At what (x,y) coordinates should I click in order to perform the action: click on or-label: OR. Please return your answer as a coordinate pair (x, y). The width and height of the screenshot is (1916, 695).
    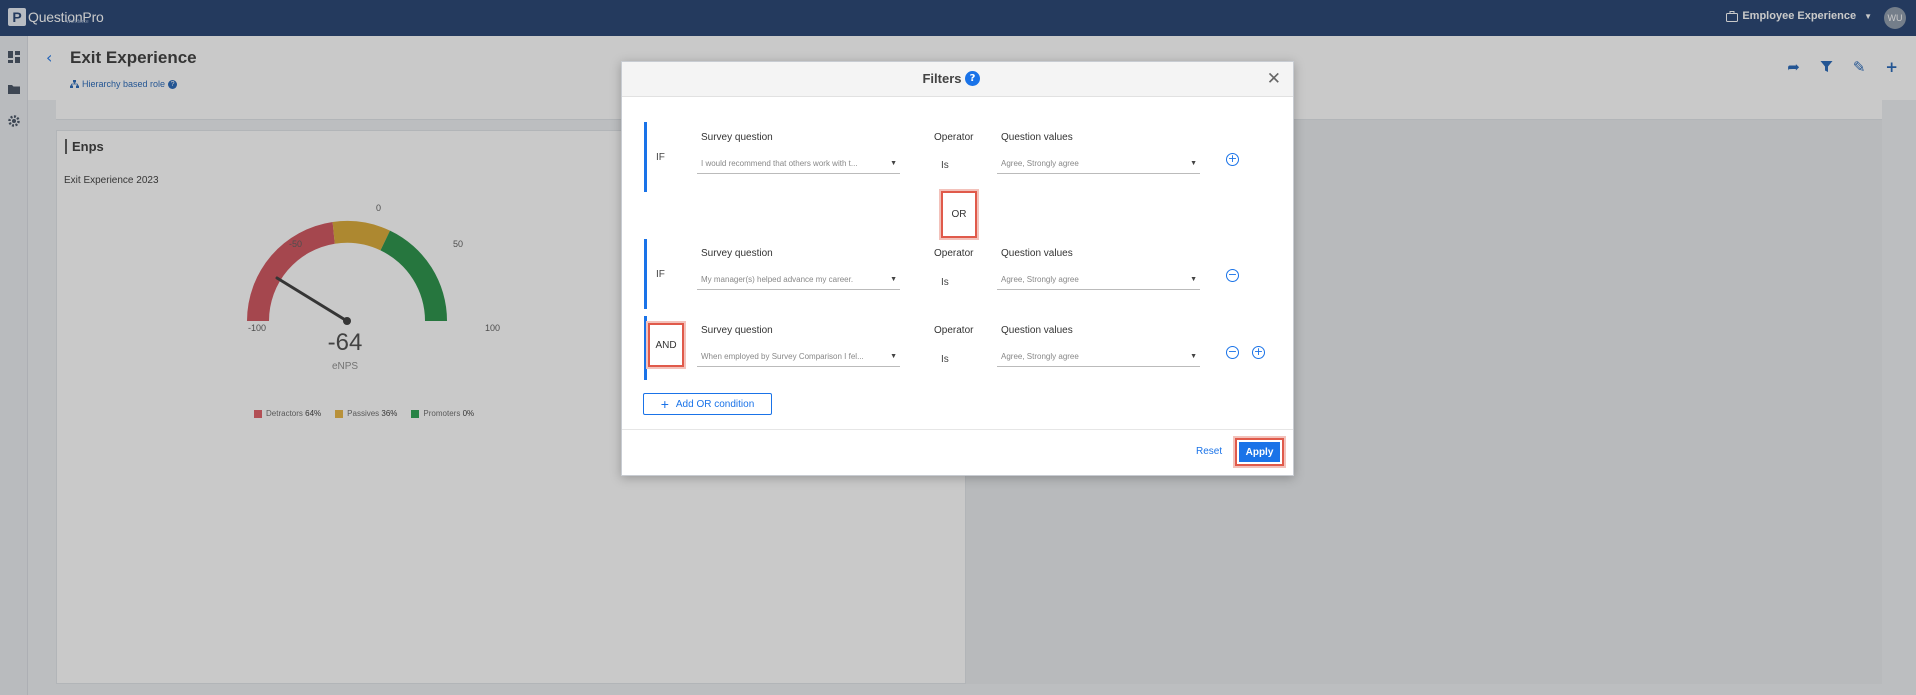
    Looking at the image, I should click on (959, 214).